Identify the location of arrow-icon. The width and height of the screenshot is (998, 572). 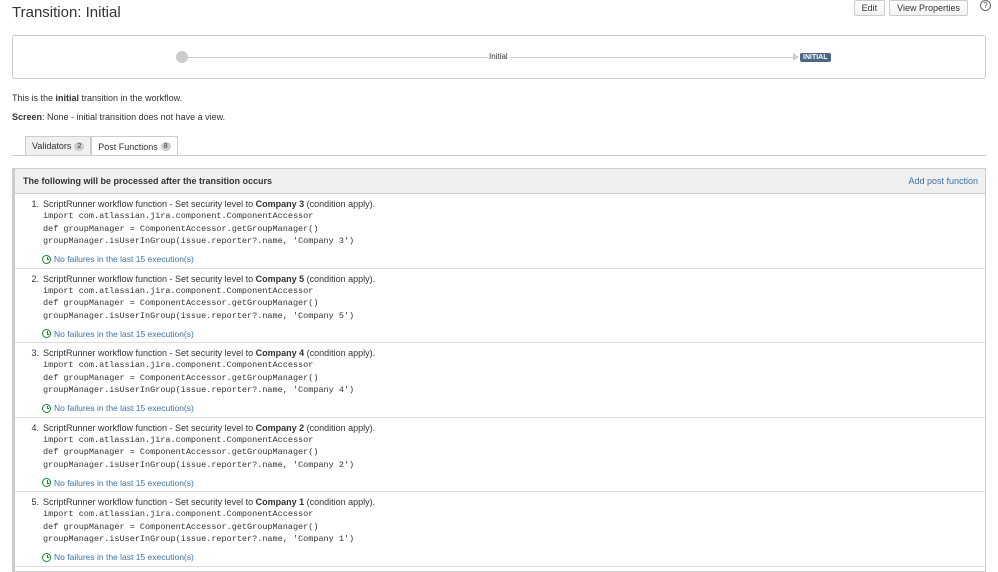
(796, 57).